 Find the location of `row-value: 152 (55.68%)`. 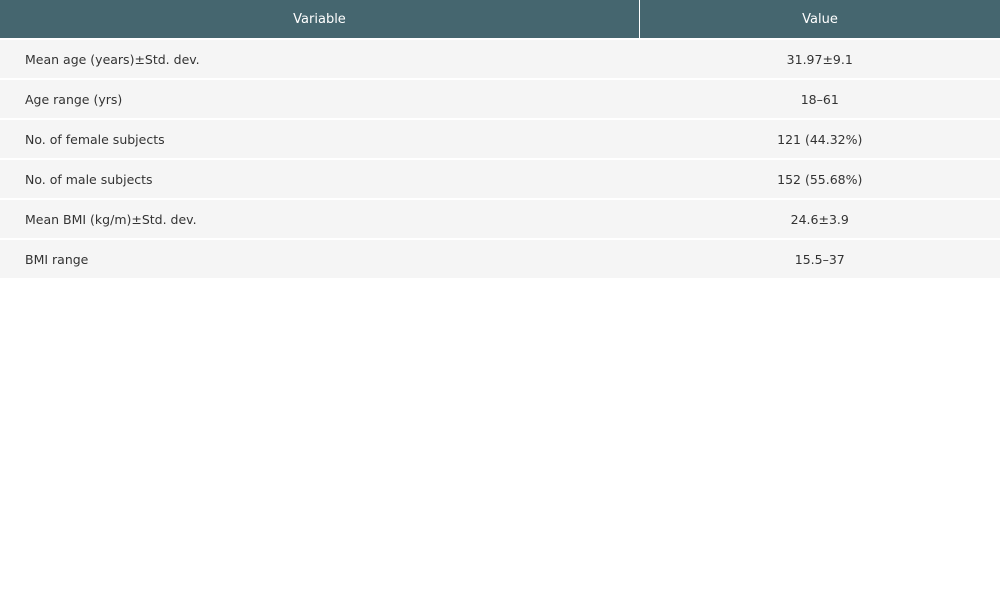

row-value: 152 (55.68%) is located at coordinates (819, 178).